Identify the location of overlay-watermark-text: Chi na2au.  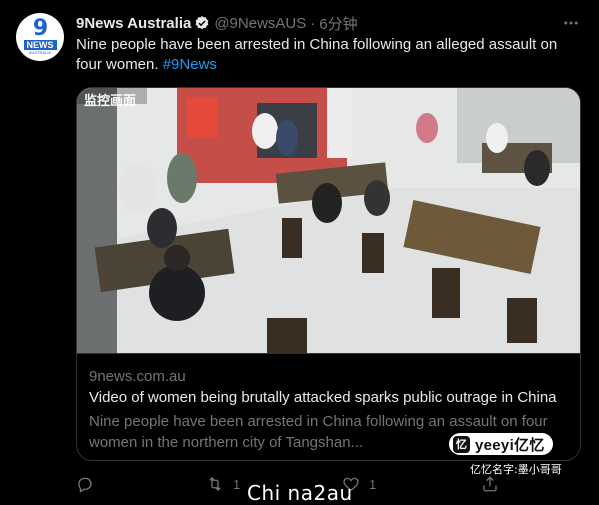
(300, 493).